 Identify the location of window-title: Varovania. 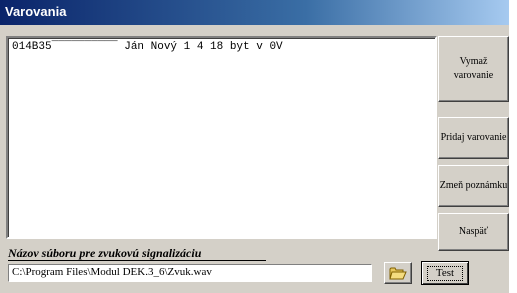
(36, 11).